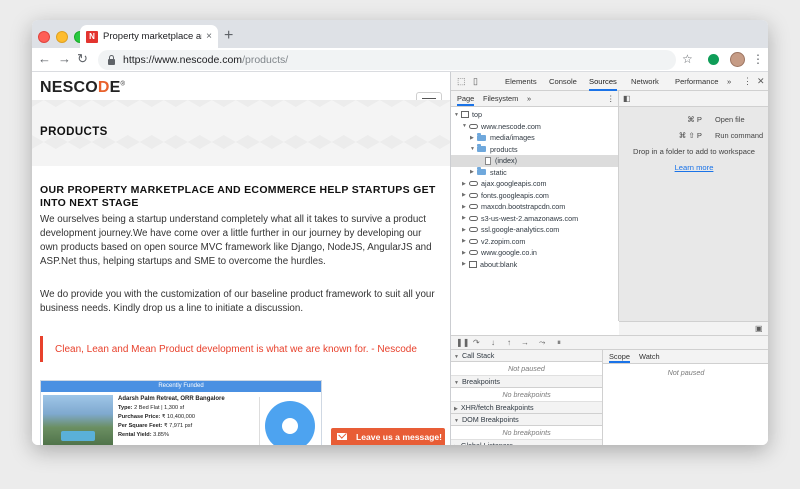 Image resolution: width=800 pixels, height=489 pixels. Describe the element at coordinates (74, 132) in the screenshot. I see `page-title: PRODUCTS` at that location.